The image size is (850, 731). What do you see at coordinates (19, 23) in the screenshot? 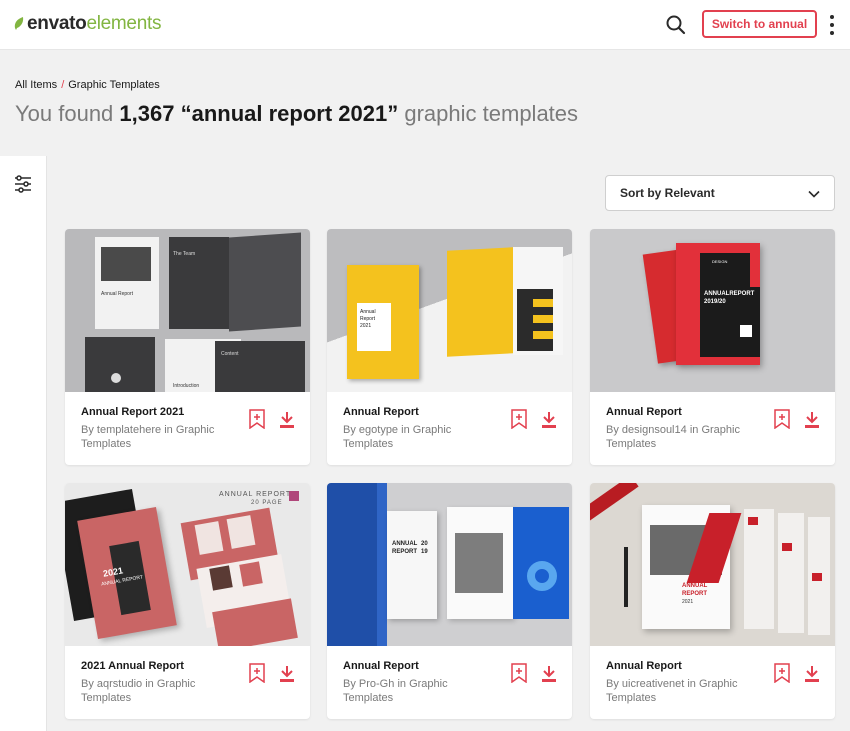
I see `leaf-icon` at bounding box center [19, 23].